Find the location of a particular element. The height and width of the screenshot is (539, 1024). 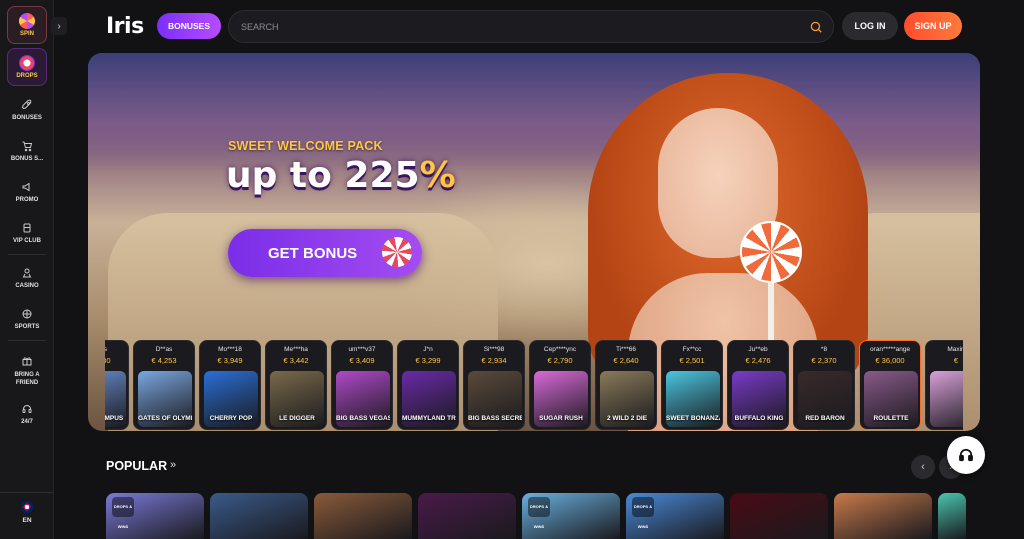

spin-button: SPIN is located at coordinates (27, 25).